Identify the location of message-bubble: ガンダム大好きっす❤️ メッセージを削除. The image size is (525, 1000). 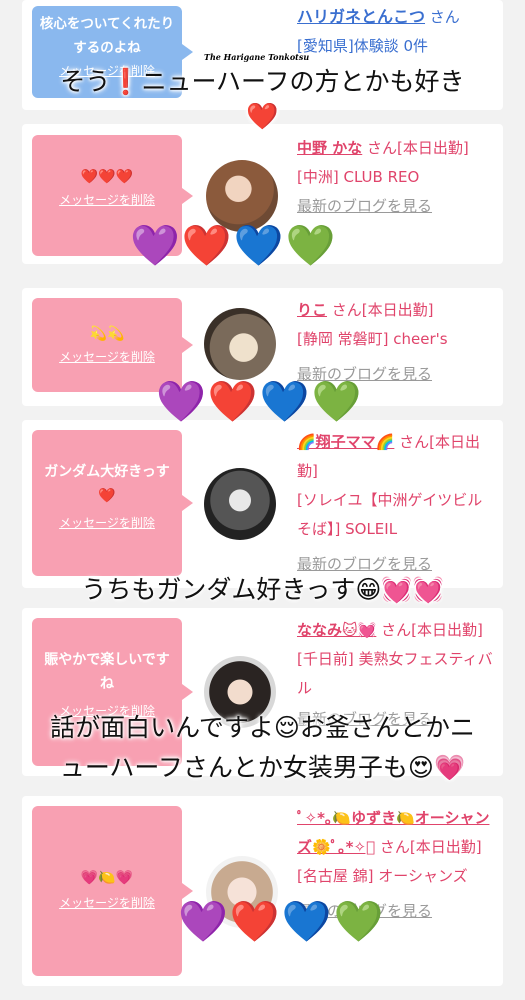
(112, 503).